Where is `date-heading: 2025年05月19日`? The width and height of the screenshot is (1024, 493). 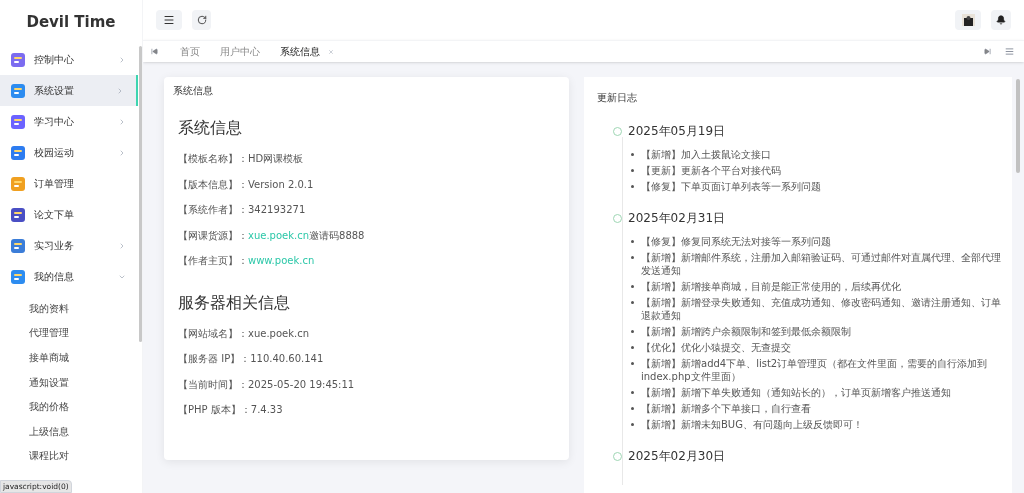 date-heading: 2025年05月19日 is located at coordinates (677, 131).